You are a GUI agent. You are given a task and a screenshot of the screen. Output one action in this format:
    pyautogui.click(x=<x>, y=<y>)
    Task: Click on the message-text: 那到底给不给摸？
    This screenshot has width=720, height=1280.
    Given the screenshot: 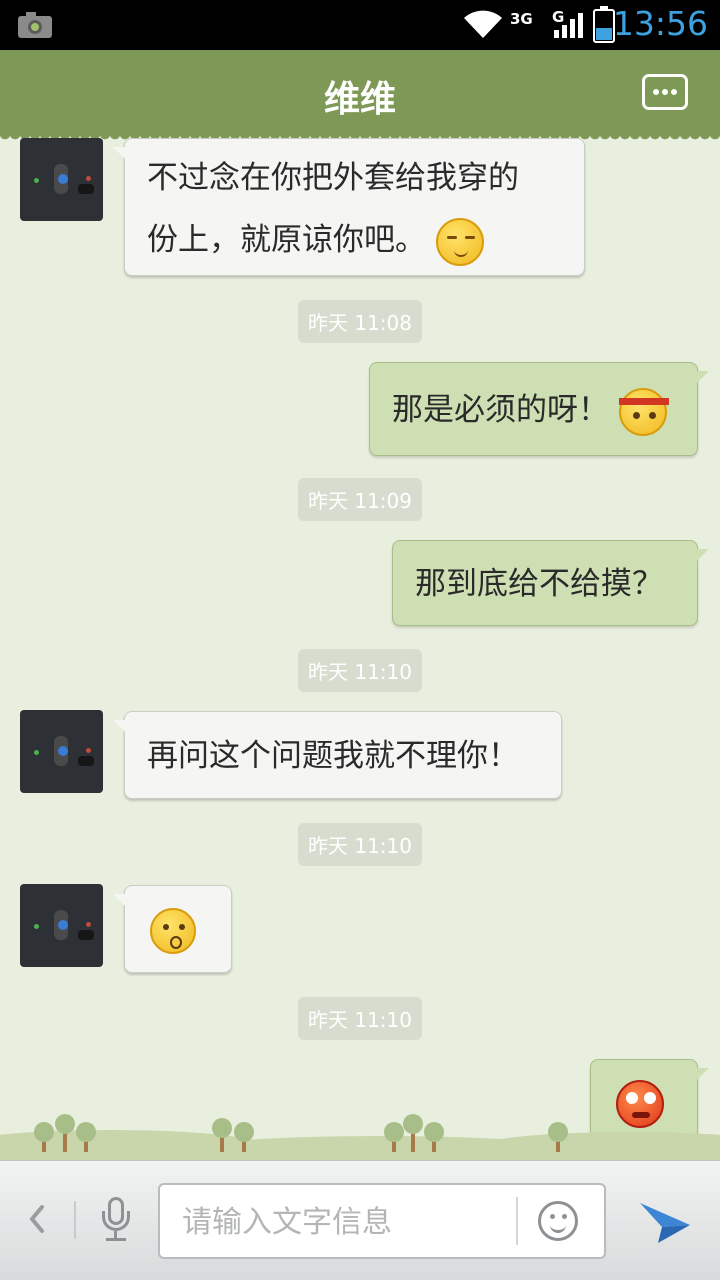 What is the action you would take?
    pyautogui.click(x=539, y=584)
    